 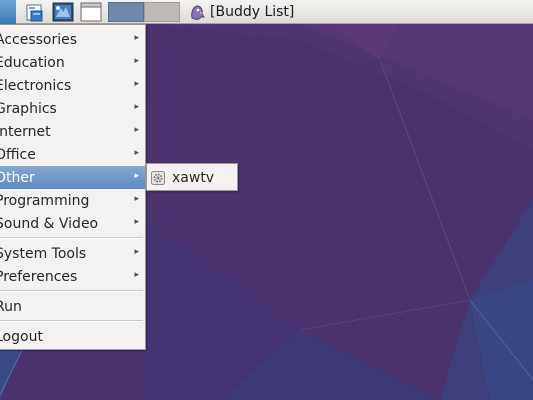 What do you see at coordinates (158, 177) in the screenshot?
I see `gear-icon` at bounding box center [158, 177].